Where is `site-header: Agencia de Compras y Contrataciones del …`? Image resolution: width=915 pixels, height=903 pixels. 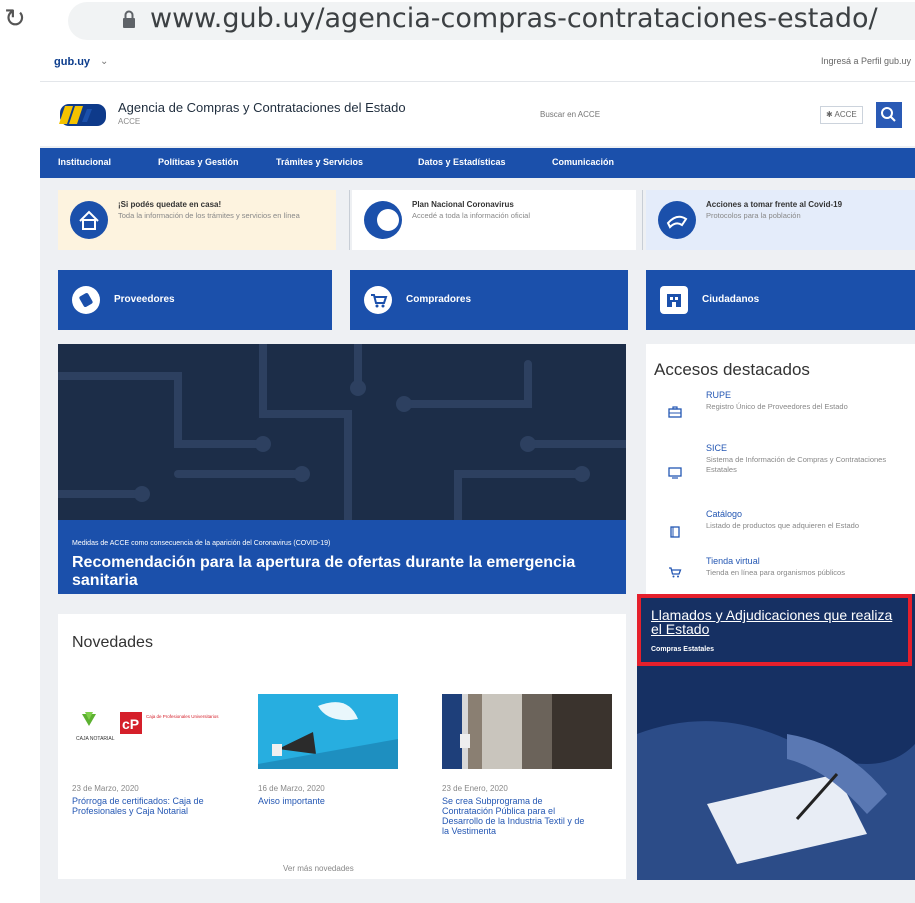 site-header: Agencia de Compras y Contrataciones del … is located at coordinates (477, 114).